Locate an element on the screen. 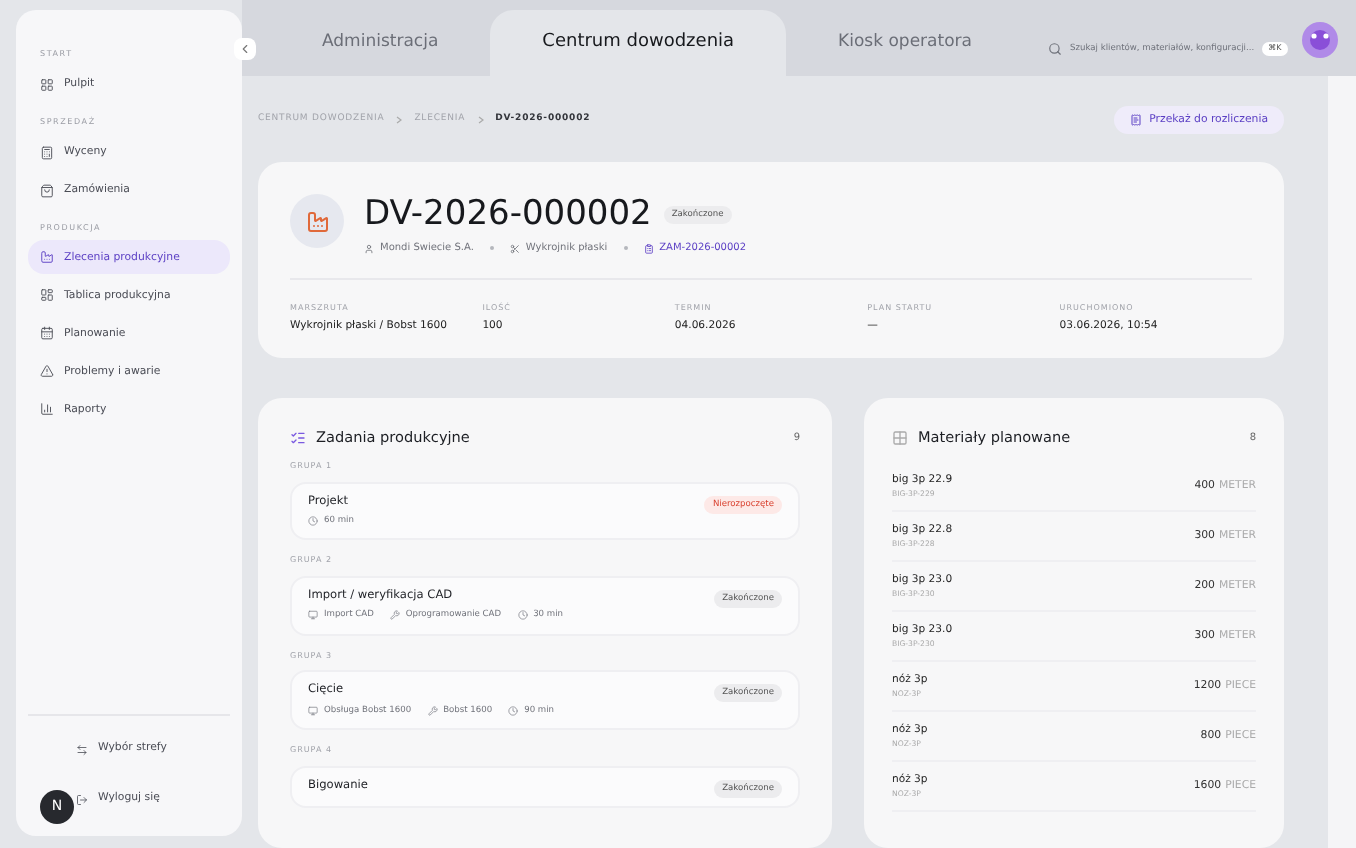 This screenshot has width=1356, height=848. calendar-icon is located at coordinates (47, 333).